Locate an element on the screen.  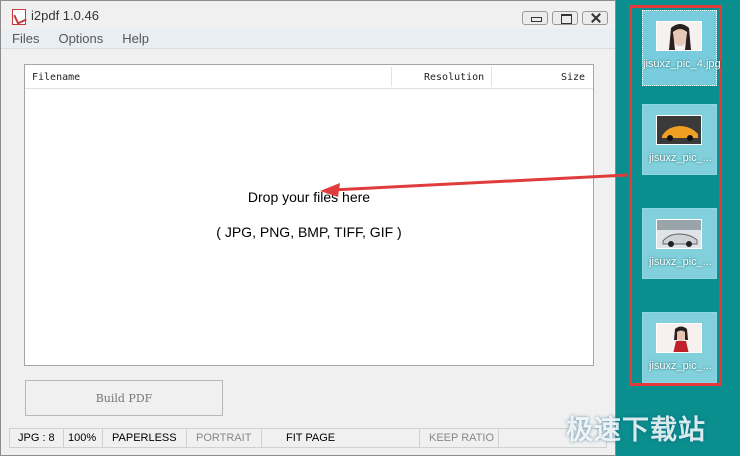
status-zoom: 100% is located at coordinates (82, 438).